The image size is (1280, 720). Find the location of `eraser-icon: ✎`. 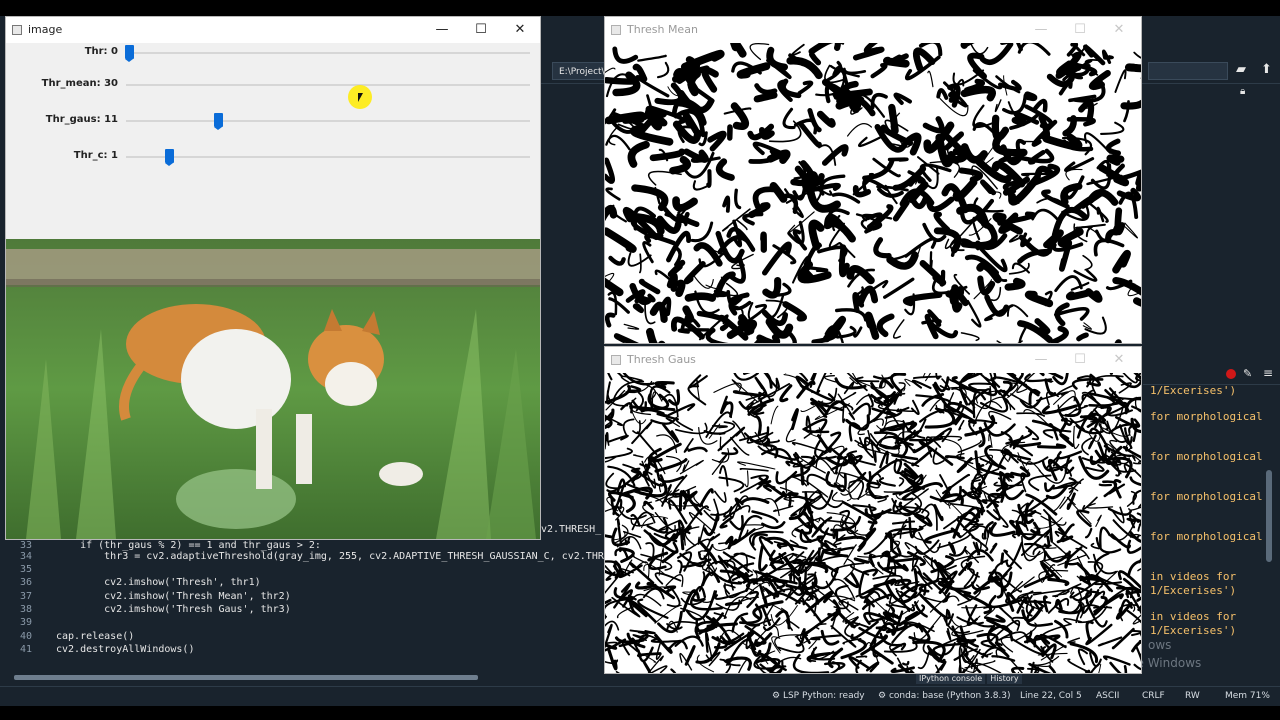

eraser-icon: ✎ is located at coordinates (1247, 373).